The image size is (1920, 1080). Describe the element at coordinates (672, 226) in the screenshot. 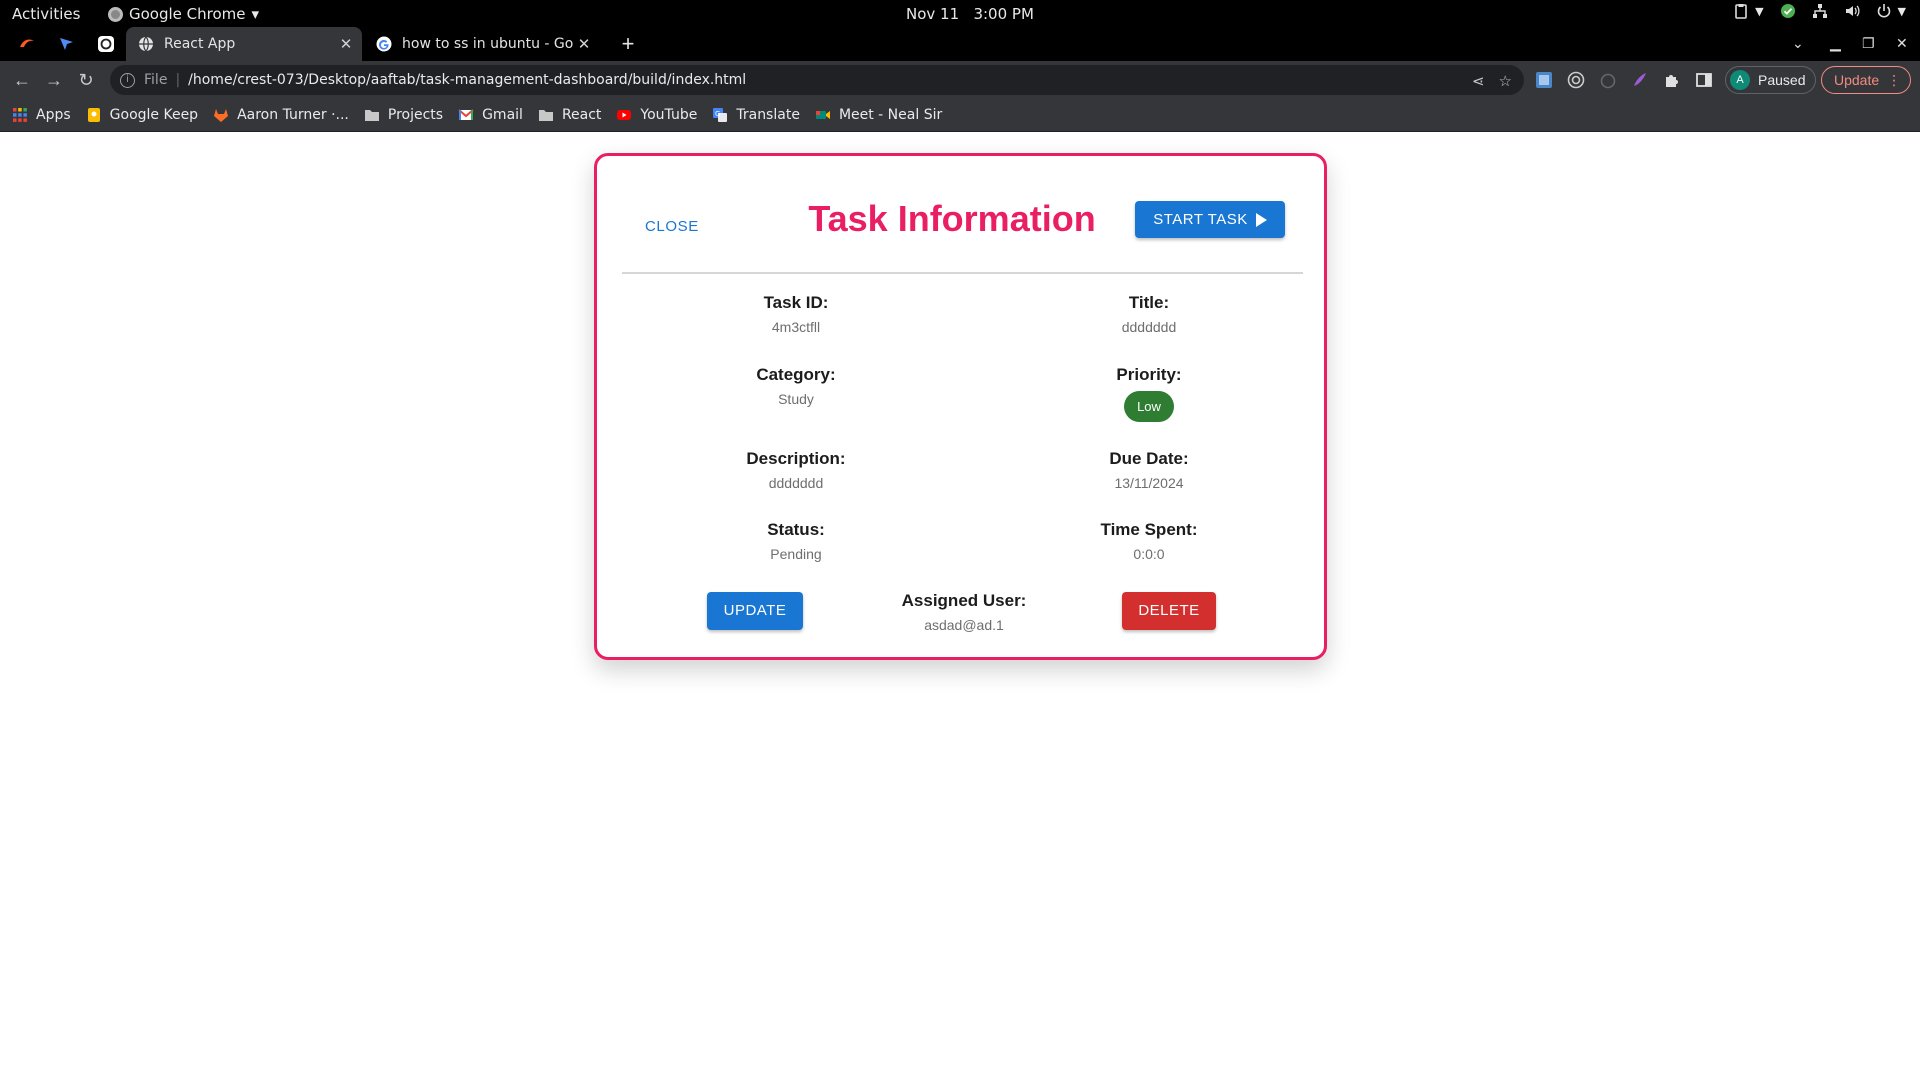

I see `close-button: CLOSE` at that location.